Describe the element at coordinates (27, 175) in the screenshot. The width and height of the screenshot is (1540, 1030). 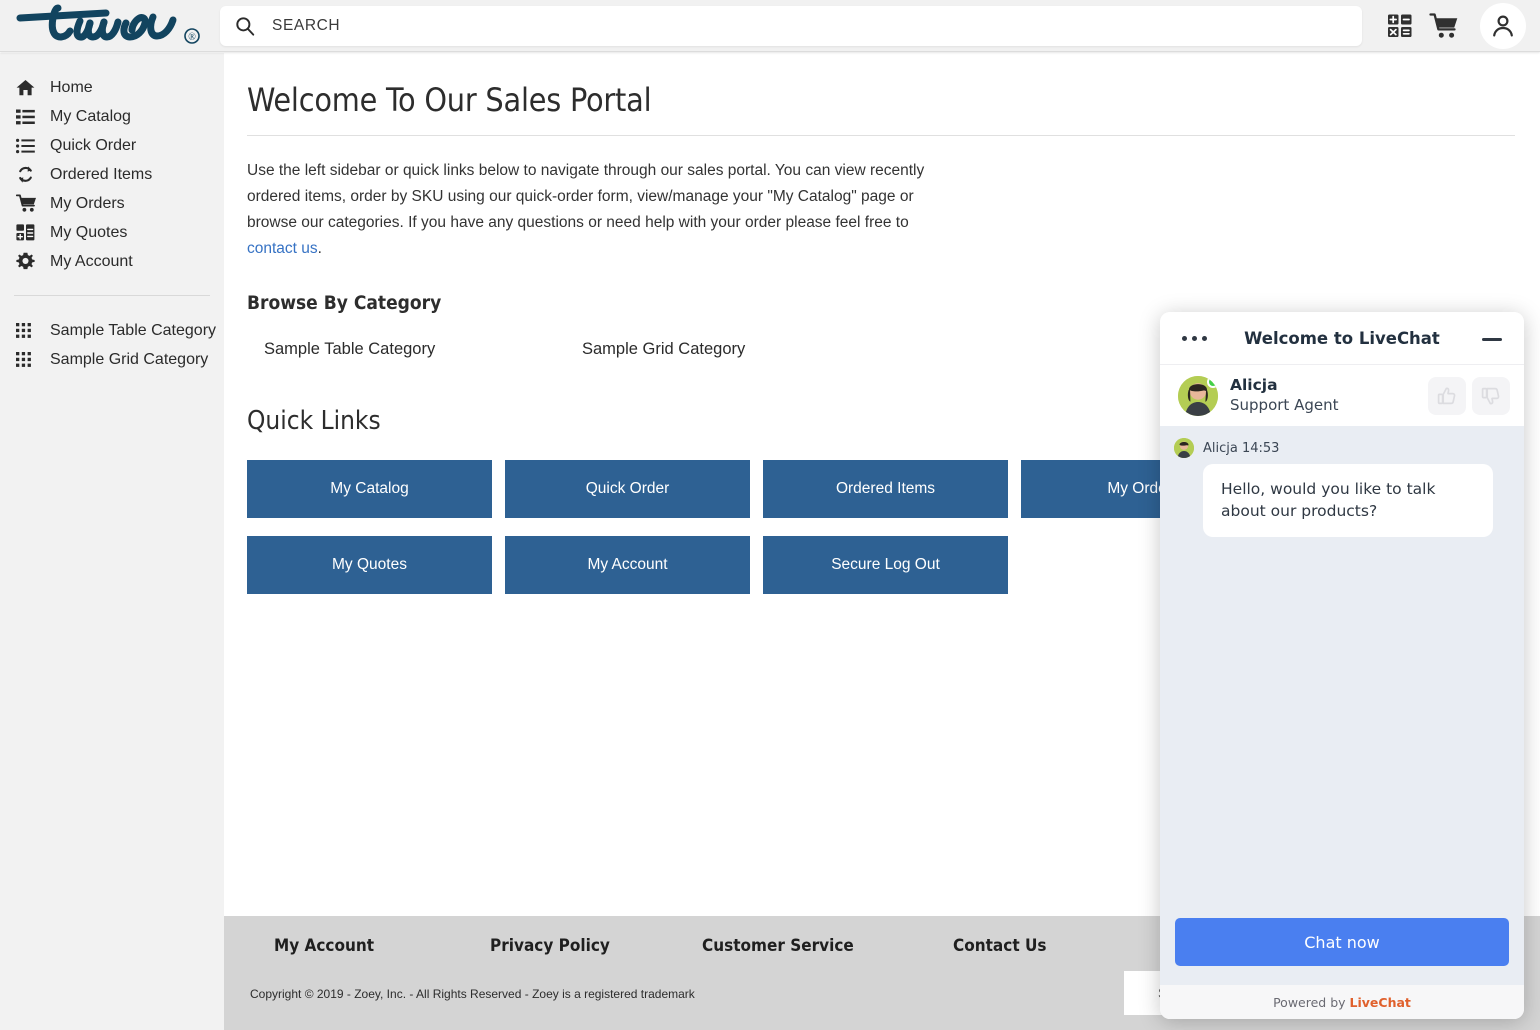
I see `sync-icon` at that location.